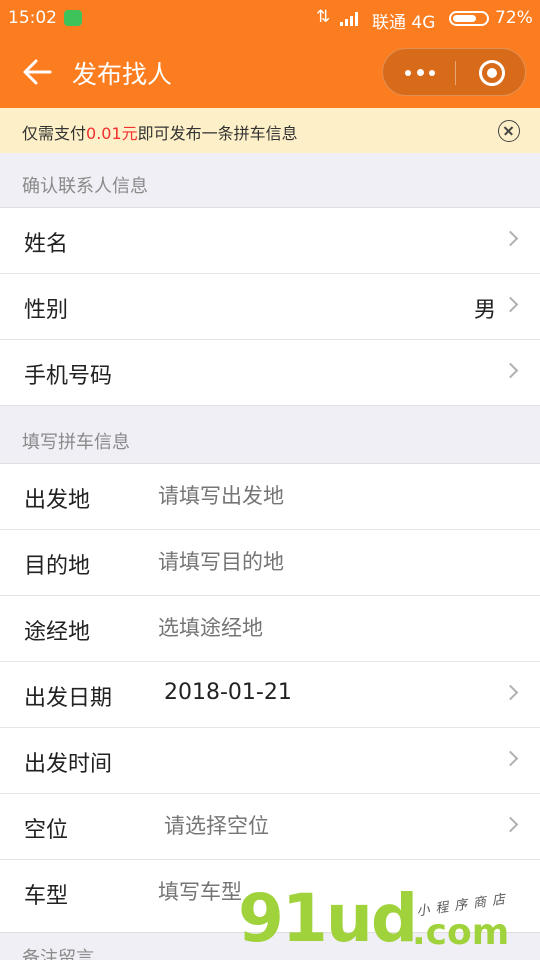 Image resolution: width=540 pixels, height=960 pixels. What do you see at coordinates (308, 562) in the screenshot?
I see `destination-input` at bounding box center [308, 562].